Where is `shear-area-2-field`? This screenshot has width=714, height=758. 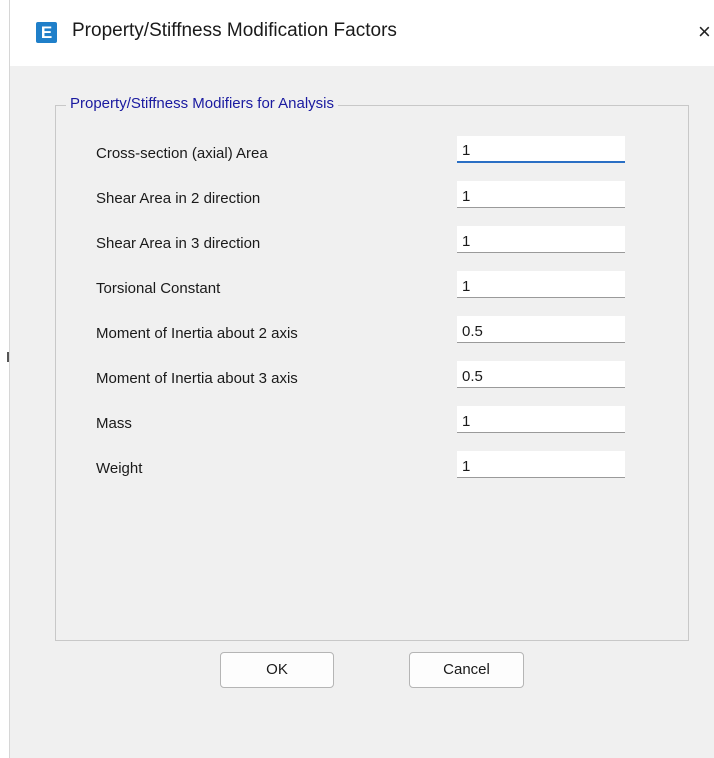 shear-area-2-field is located at coordinates (541, 194).